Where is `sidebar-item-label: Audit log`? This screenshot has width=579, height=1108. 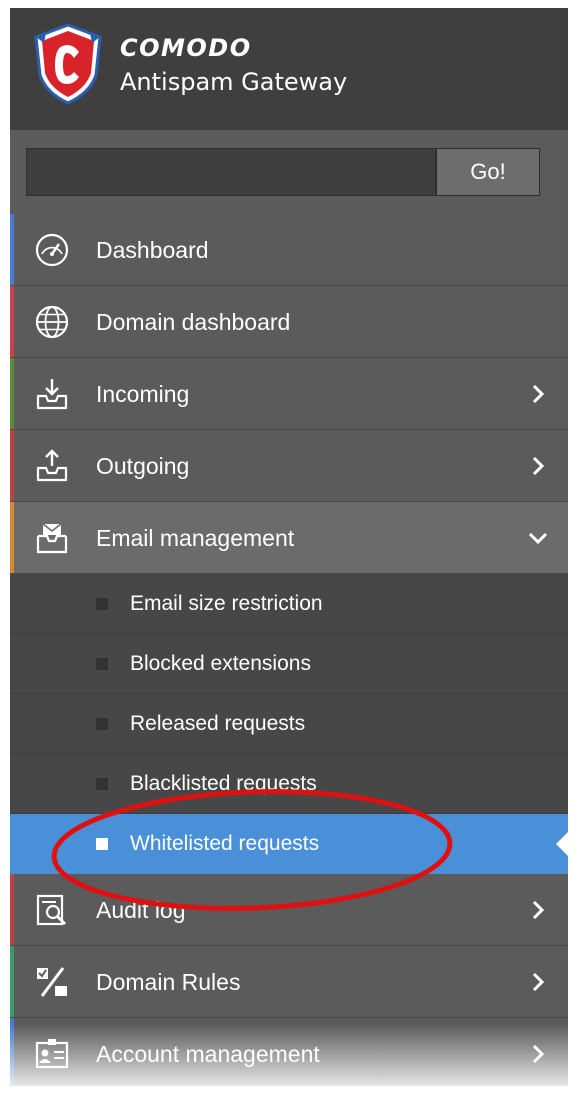
sidebar-item-label: Audit log is located at coordinates (141, 910).